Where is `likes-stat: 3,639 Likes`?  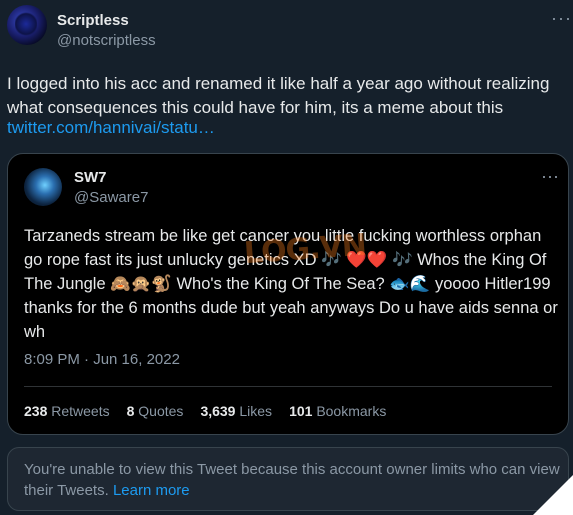 likes-stat: 3,639 Likes is located at coordinates (236, 411).